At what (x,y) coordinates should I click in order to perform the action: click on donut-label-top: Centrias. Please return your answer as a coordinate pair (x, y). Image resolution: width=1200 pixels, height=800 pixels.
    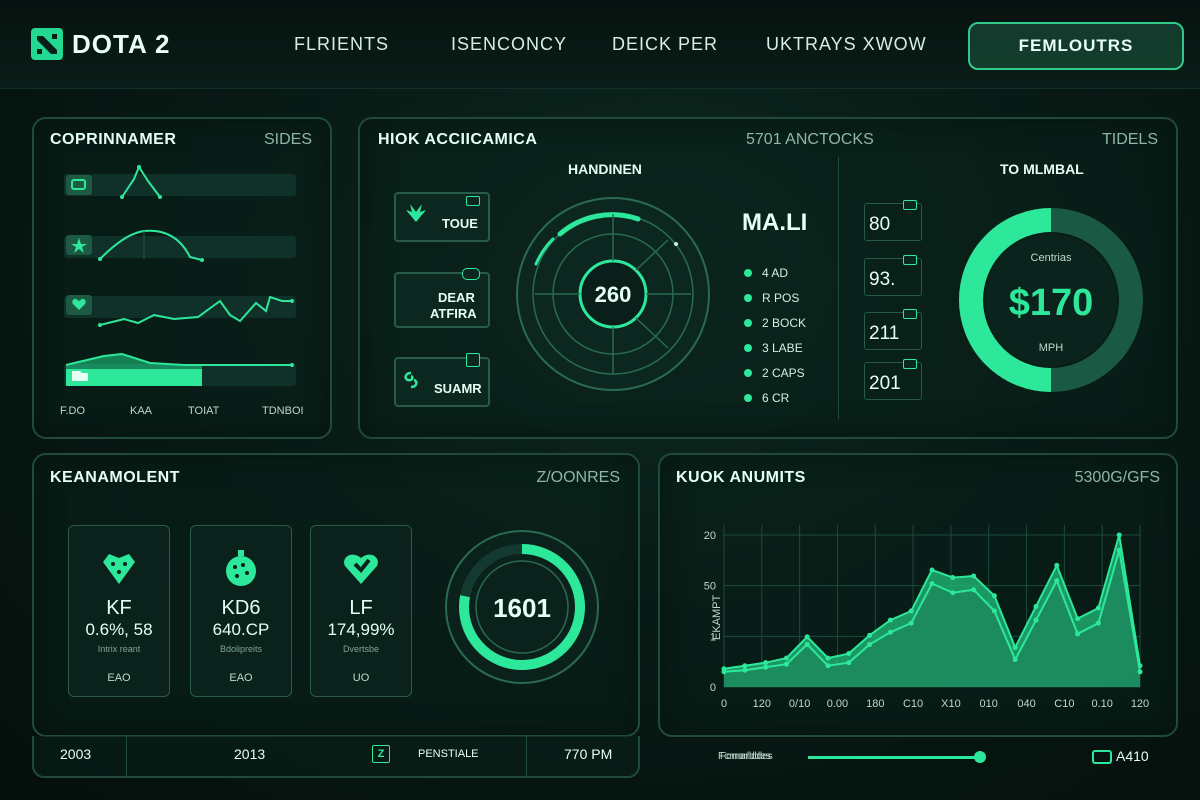
    Looking at the image, I should click on (1051, 258).